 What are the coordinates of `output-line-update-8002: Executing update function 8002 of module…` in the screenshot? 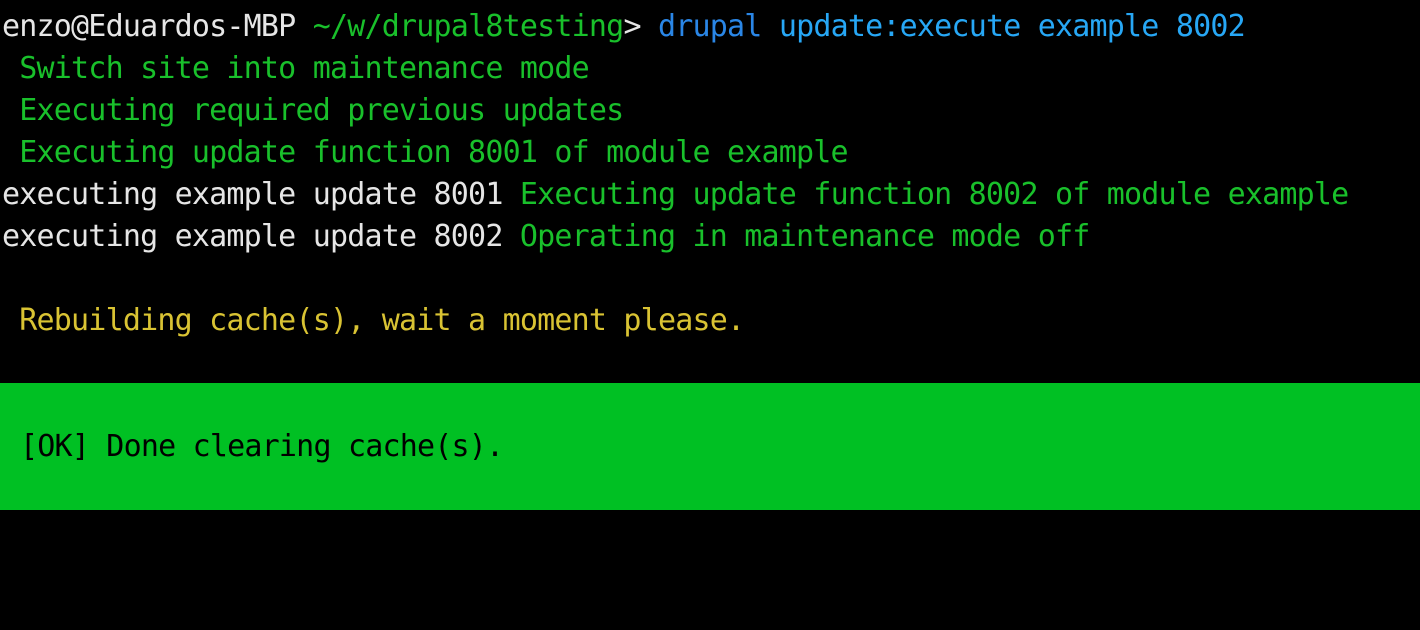 It's located at (925, 194).